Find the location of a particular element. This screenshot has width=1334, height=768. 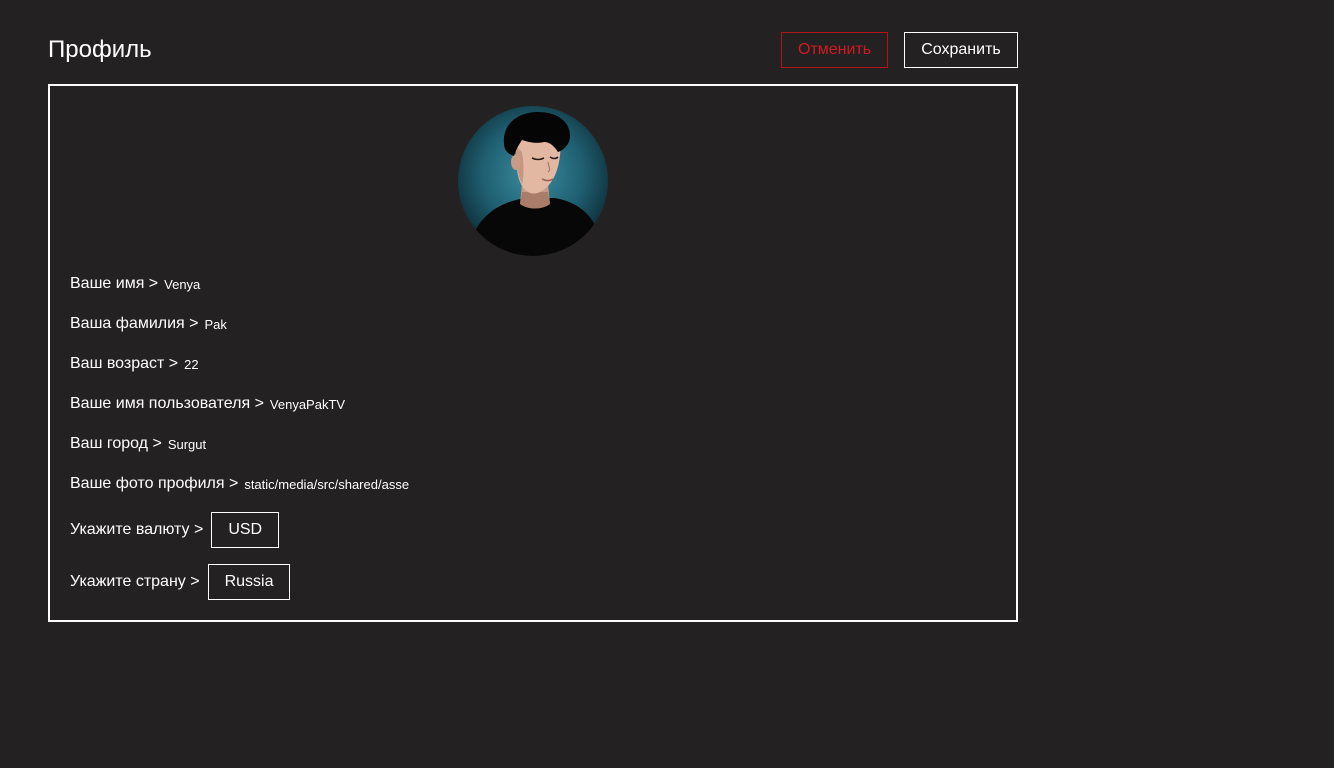

field-first-name: Ваше имя > Venya is located at coordinates (135, 284).